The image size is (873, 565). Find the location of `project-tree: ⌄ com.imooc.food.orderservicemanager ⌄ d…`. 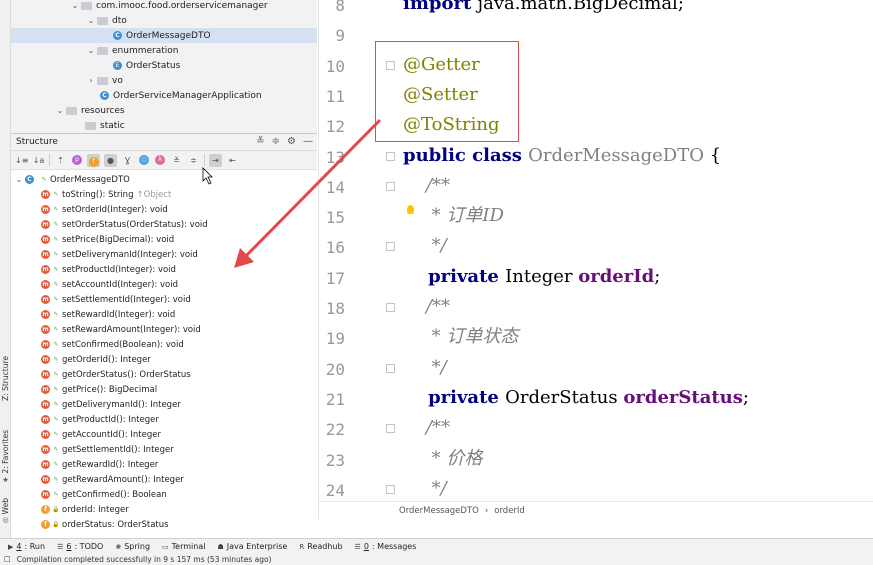

project-tree: ⌄ com.imooc.food.orderservicemanager ⌄ d… is located at coordinates (164, 66).